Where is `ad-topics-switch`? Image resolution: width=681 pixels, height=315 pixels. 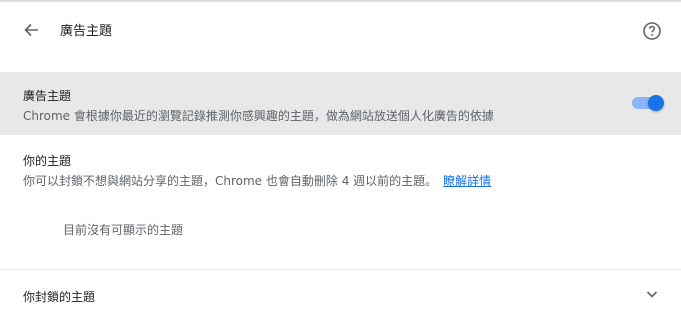
ad-topics-switch is located at coordinates (647, 103).